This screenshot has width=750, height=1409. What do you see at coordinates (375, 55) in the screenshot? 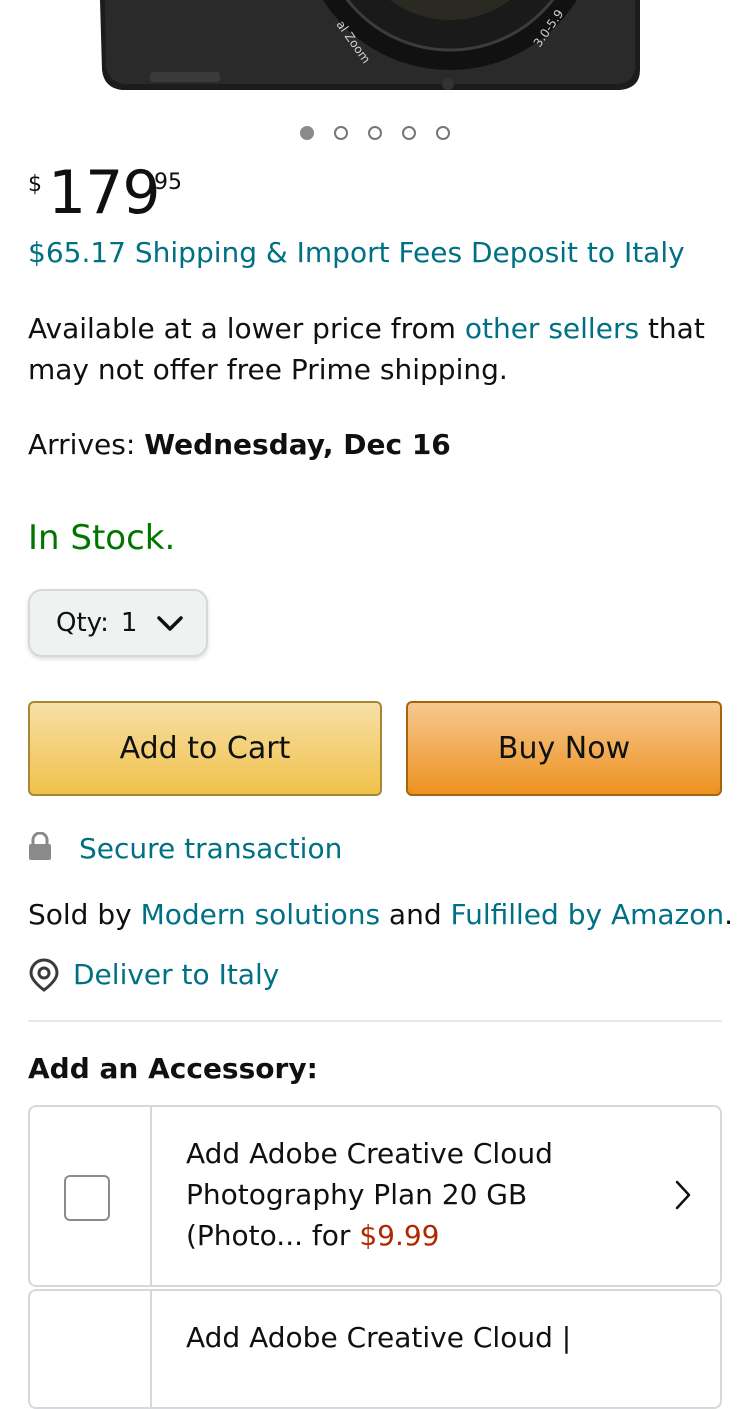
I see `product-image: al Zoom 3.0-5.9` at bounding box center [375, 55].